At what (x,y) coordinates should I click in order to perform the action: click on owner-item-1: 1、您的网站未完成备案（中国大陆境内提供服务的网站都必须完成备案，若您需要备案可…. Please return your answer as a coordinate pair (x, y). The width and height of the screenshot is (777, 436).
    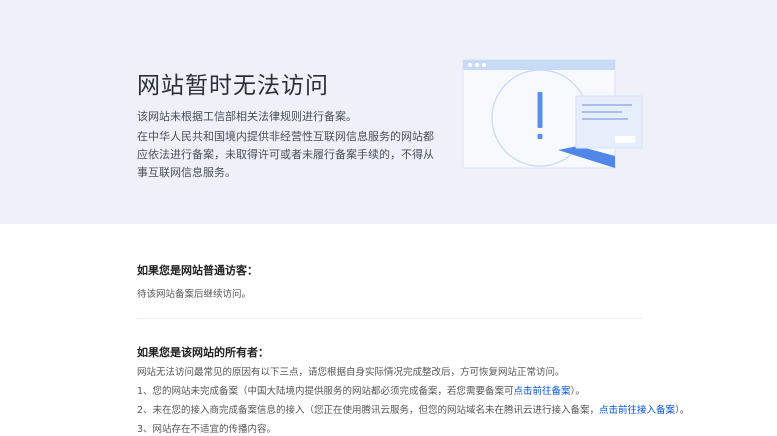
    Looking at the image, I should click on (389, 391).